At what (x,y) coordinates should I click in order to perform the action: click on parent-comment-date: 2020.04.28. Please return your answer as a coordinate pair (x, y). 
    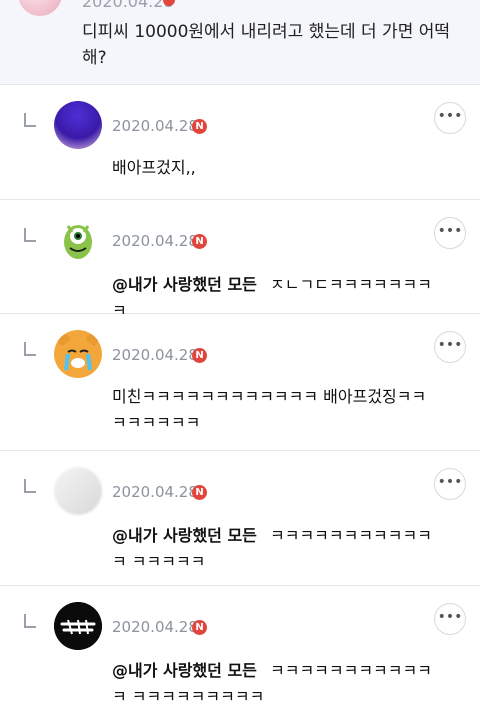
    Looking at the image, I should click on (128, 5).